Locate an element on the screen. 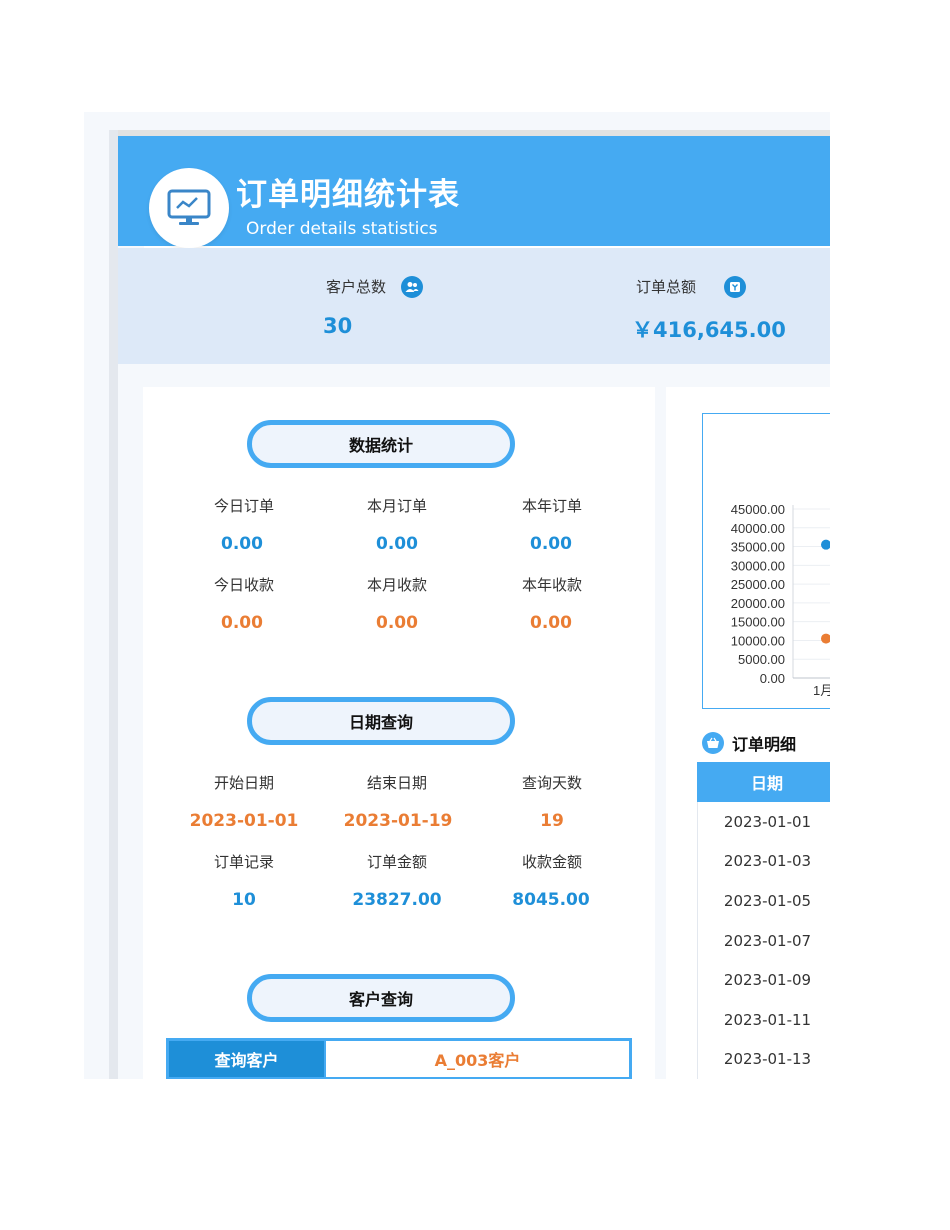  y-tick-label: 0.00 is located at coordinates (772, 678).